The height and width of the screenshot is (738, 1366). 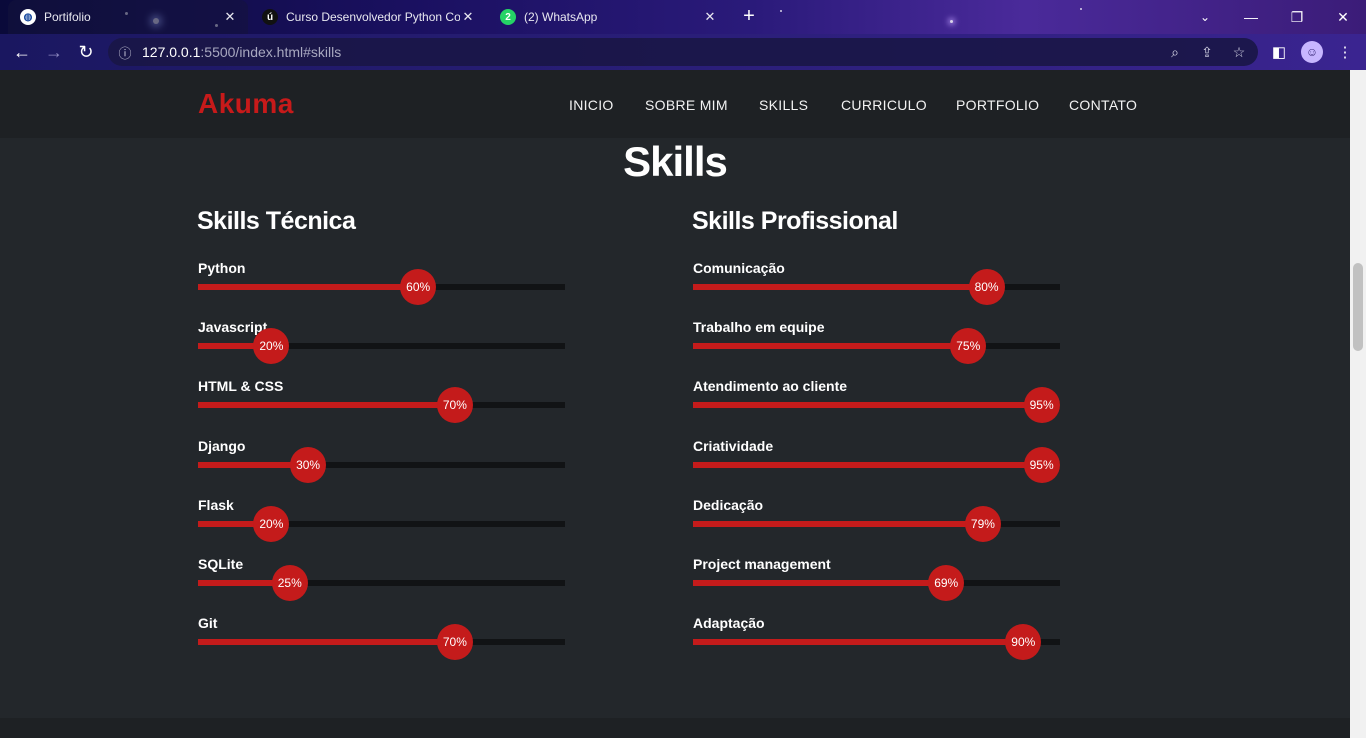 I want to click on skill-progress-track: 80%, so click(x=876, y=287).